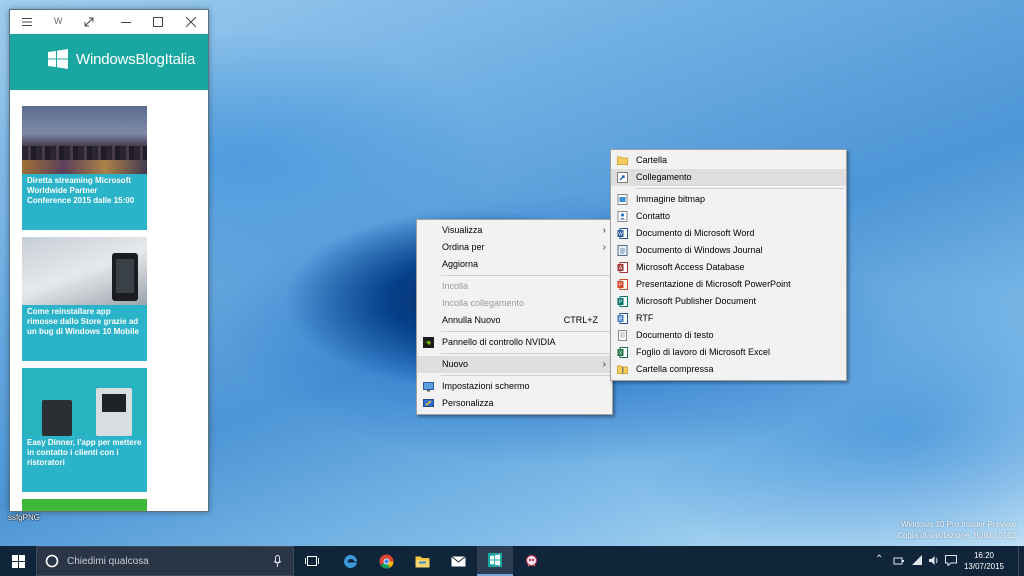  I want to click on menu-item-label: Pannello di controllo NVIDIA, so click(499, 342).